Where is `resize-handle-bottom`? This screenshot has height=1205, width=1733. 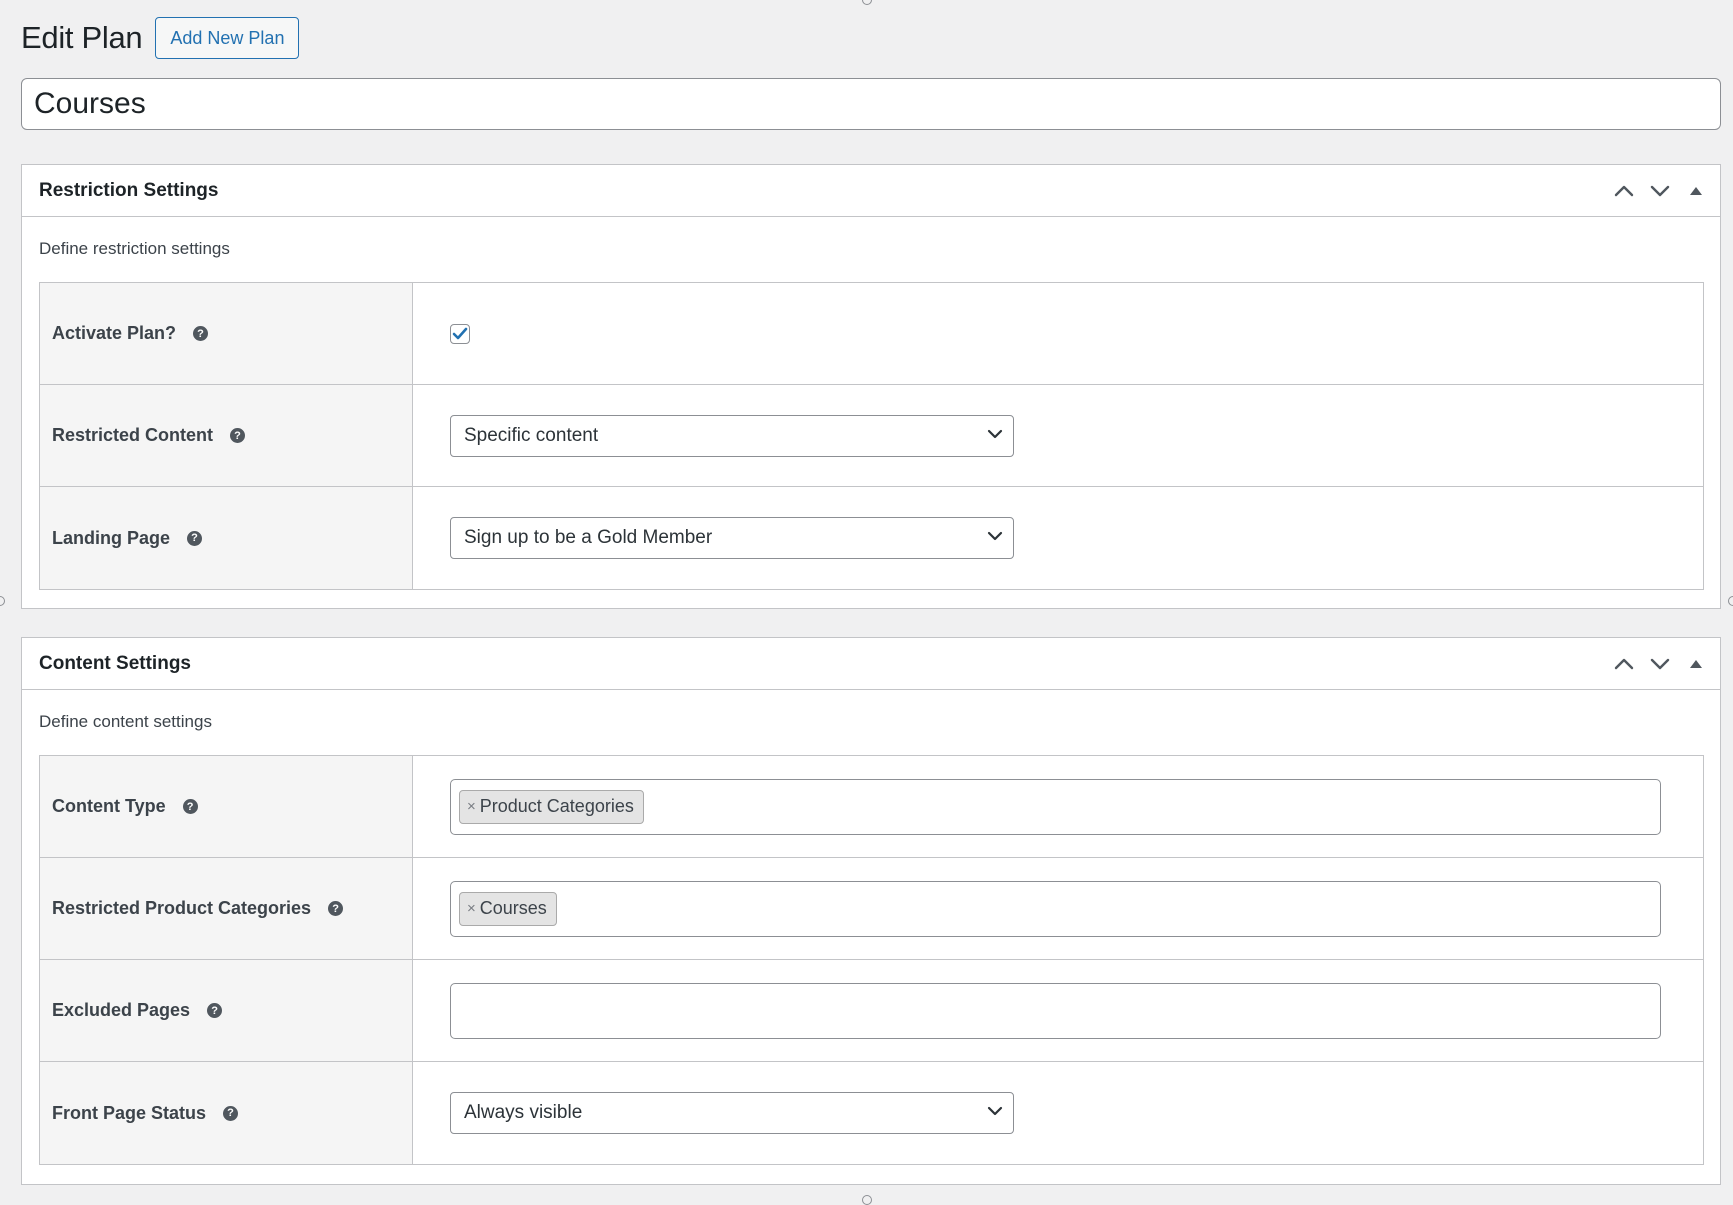 resize-handle-bottom is located at coordinates (867, 1200).